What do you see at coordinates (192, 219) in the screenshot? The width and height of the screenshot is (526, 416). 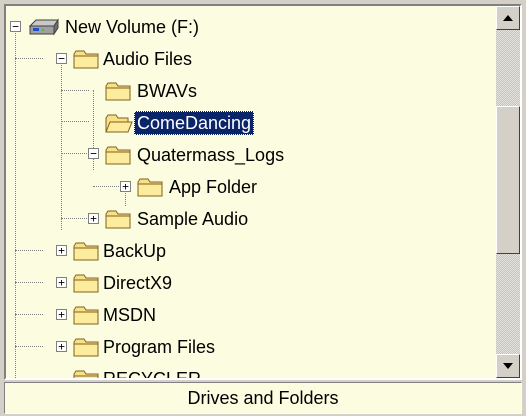 I see `tree-item-sample-audio: Sample Audio` at bounding box center [192, 219].